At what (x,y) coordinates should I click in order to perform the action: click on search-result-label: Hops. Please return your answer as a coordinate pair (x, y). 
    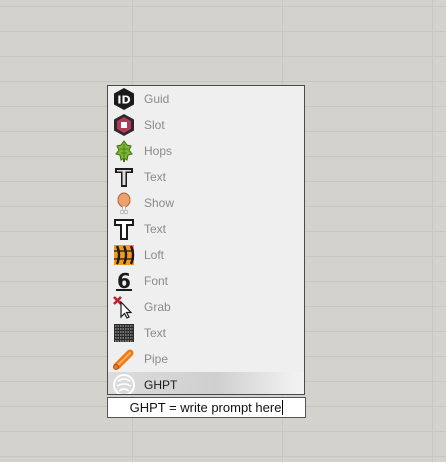
    Looking at the image, I should click on (158, 151).